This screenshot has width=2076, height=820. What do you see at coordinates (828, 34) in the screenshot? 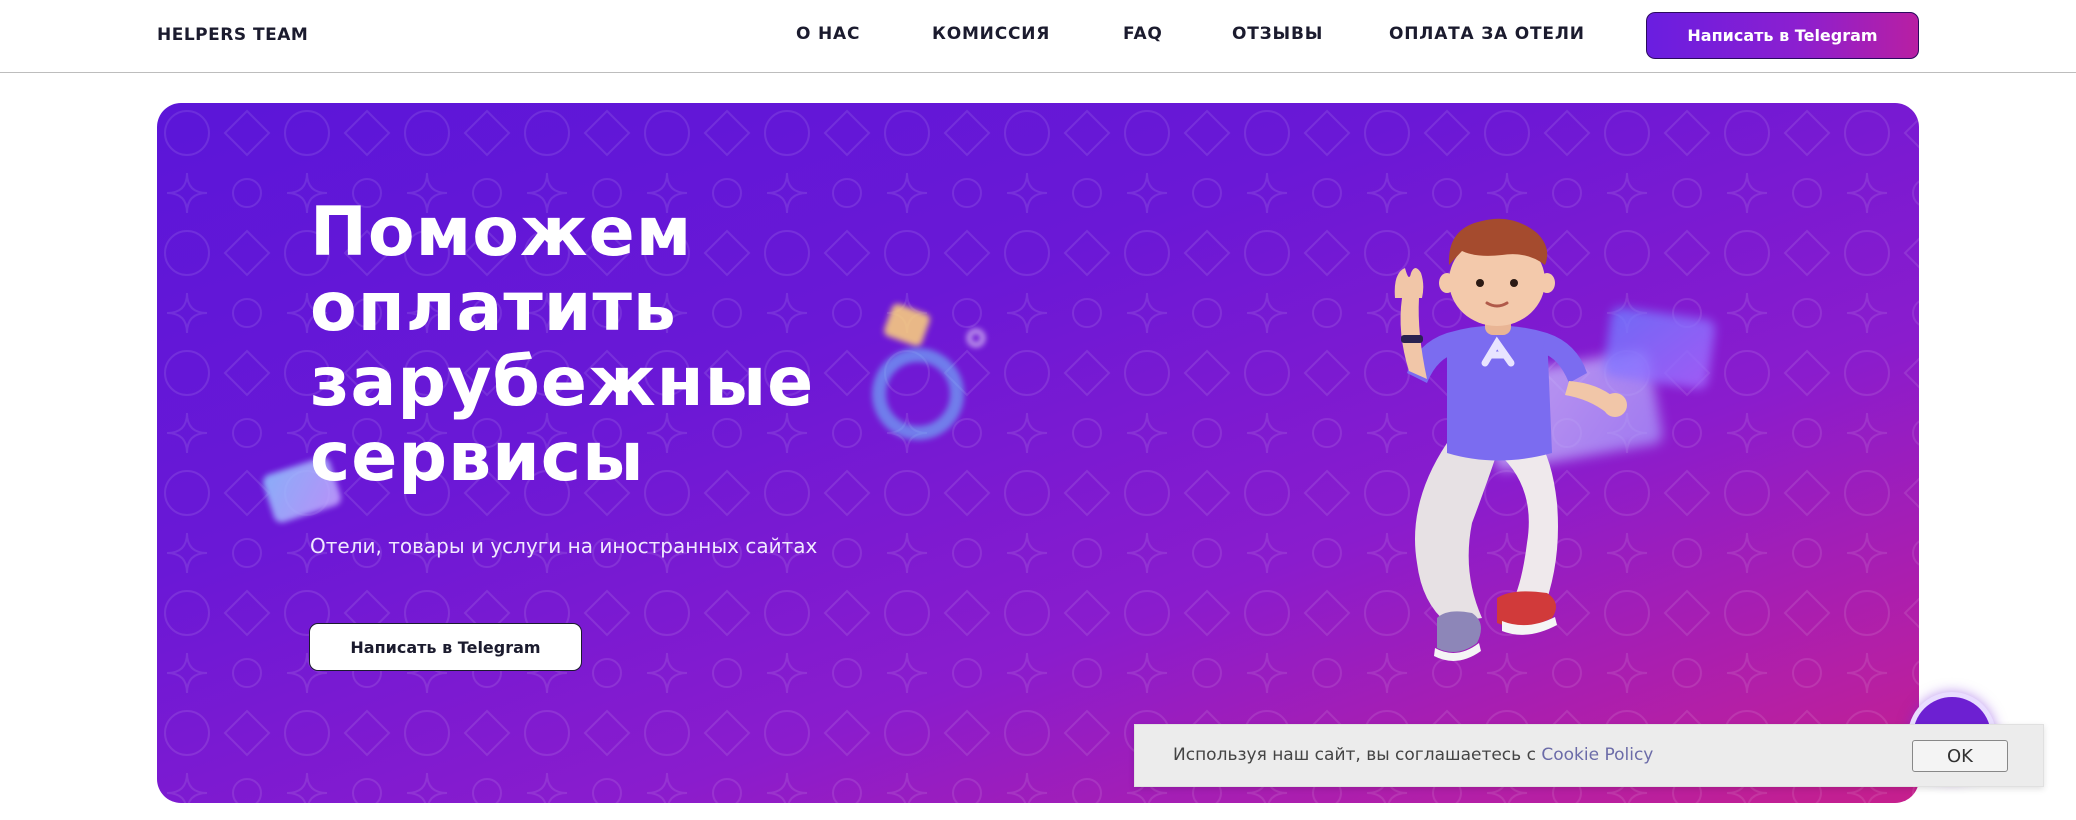
I see `nav-link-about: О НАС` at bounding box center [828, 34].